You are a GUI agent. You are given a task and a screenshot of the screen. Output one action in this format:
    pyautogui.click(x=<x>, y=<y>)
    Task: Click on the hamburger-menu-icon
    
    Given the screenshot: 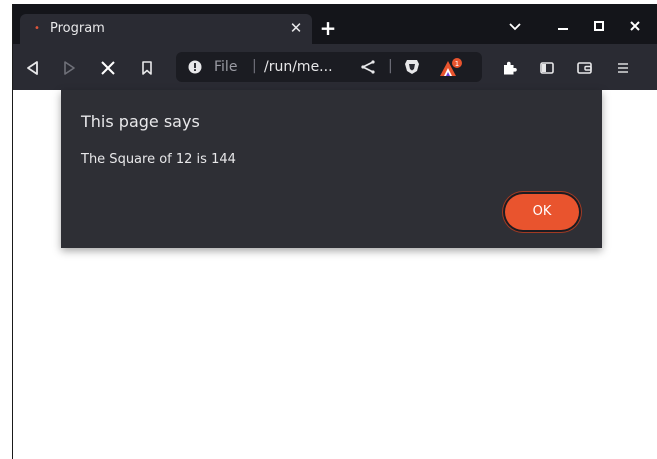 What is the action you would take?
    pyautogui.click(x=623, y=68)
    